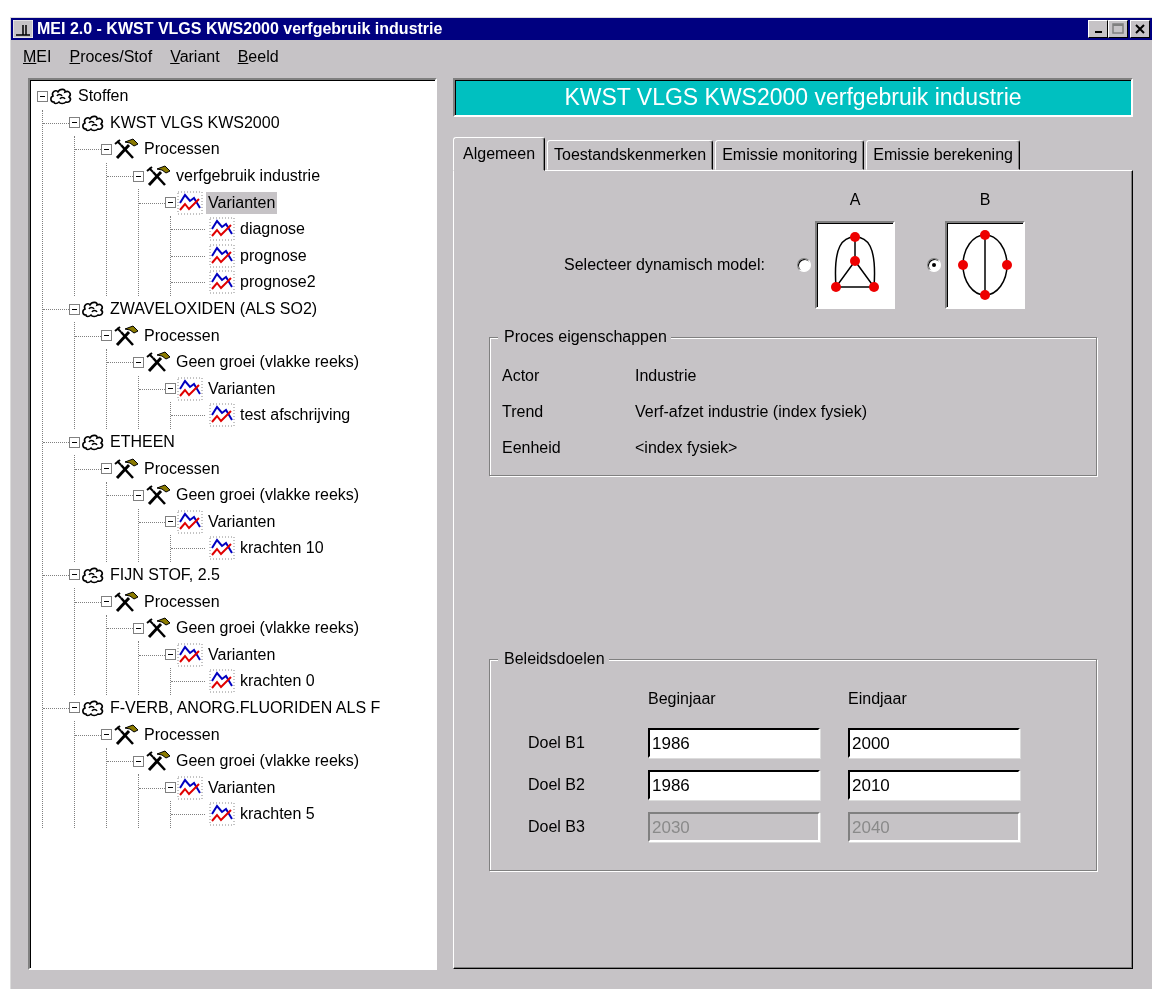  Describe the element at coordinates (111, 57) in the screenshot. I see `menu-item: Proces/Stof` at that location.